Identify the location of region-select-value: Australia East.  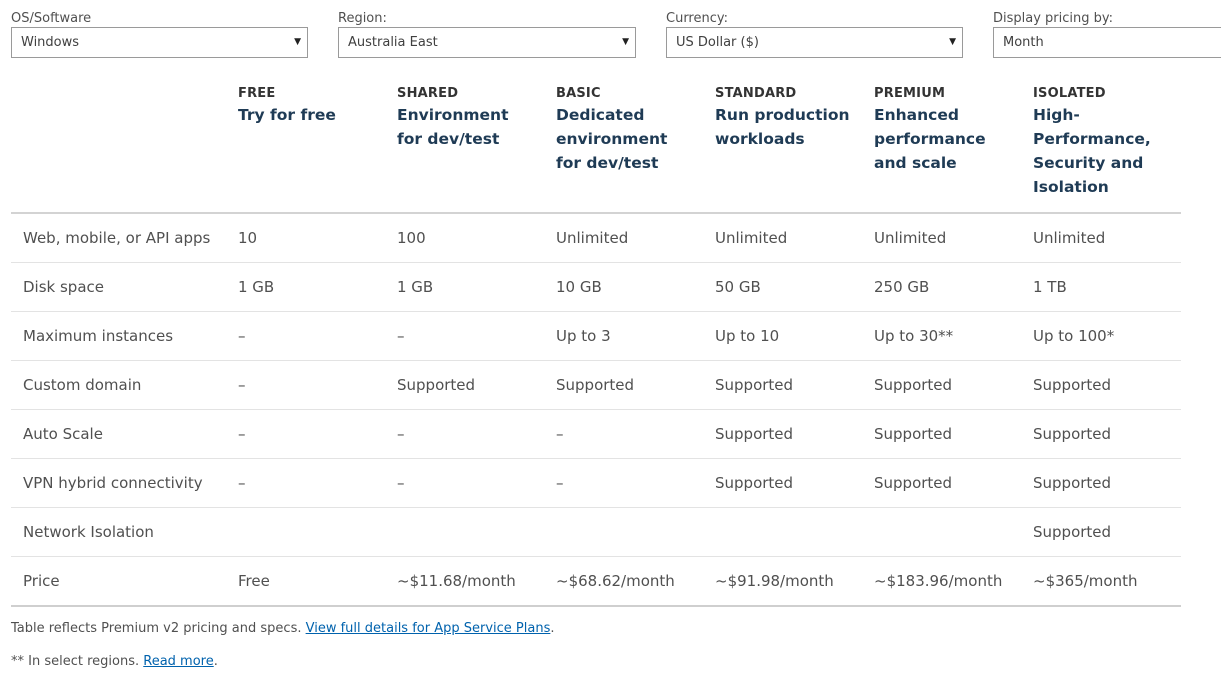
(393, 42).